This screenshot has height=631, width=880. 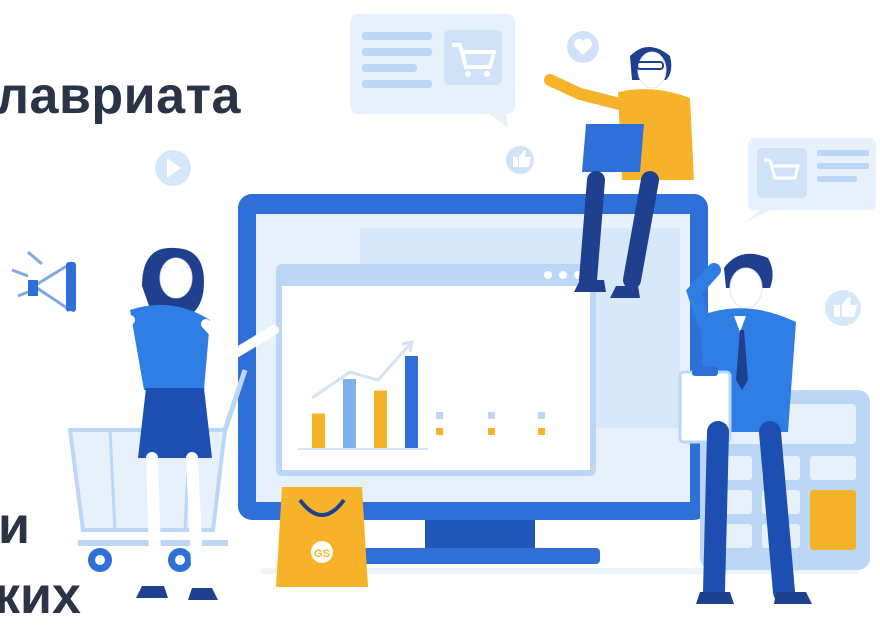 I want to click on shopping-bag: GS, so click(x=322, y=537).